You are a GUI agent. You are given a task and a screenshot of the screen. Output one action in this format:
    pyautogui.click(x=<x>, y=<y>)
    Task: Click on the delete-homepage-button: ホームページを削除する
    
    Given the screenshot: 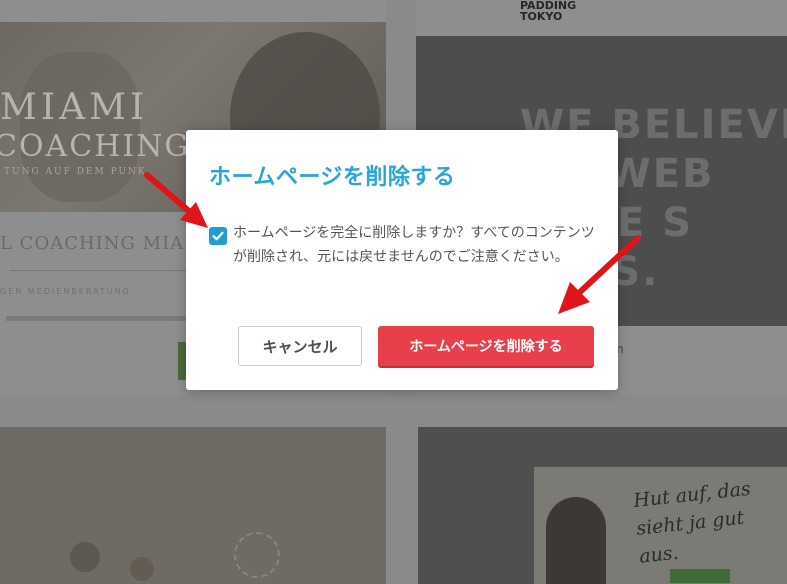 What is the action you would take?
    pyautogui.click(x=486, y=346)
    